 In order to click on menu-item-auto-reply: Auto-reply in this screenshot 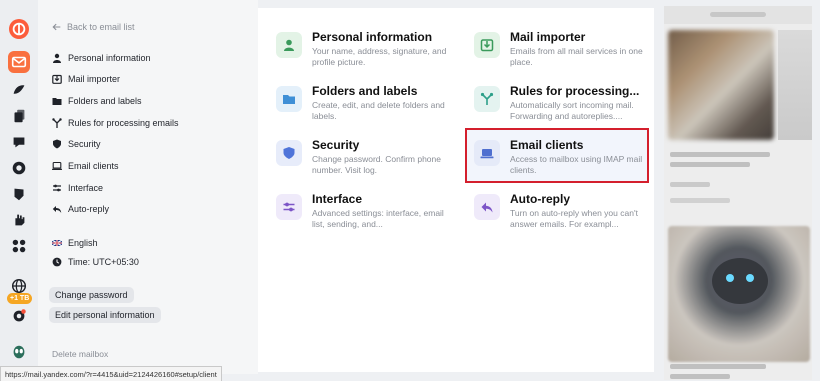, I will do `click(80, 209)`.